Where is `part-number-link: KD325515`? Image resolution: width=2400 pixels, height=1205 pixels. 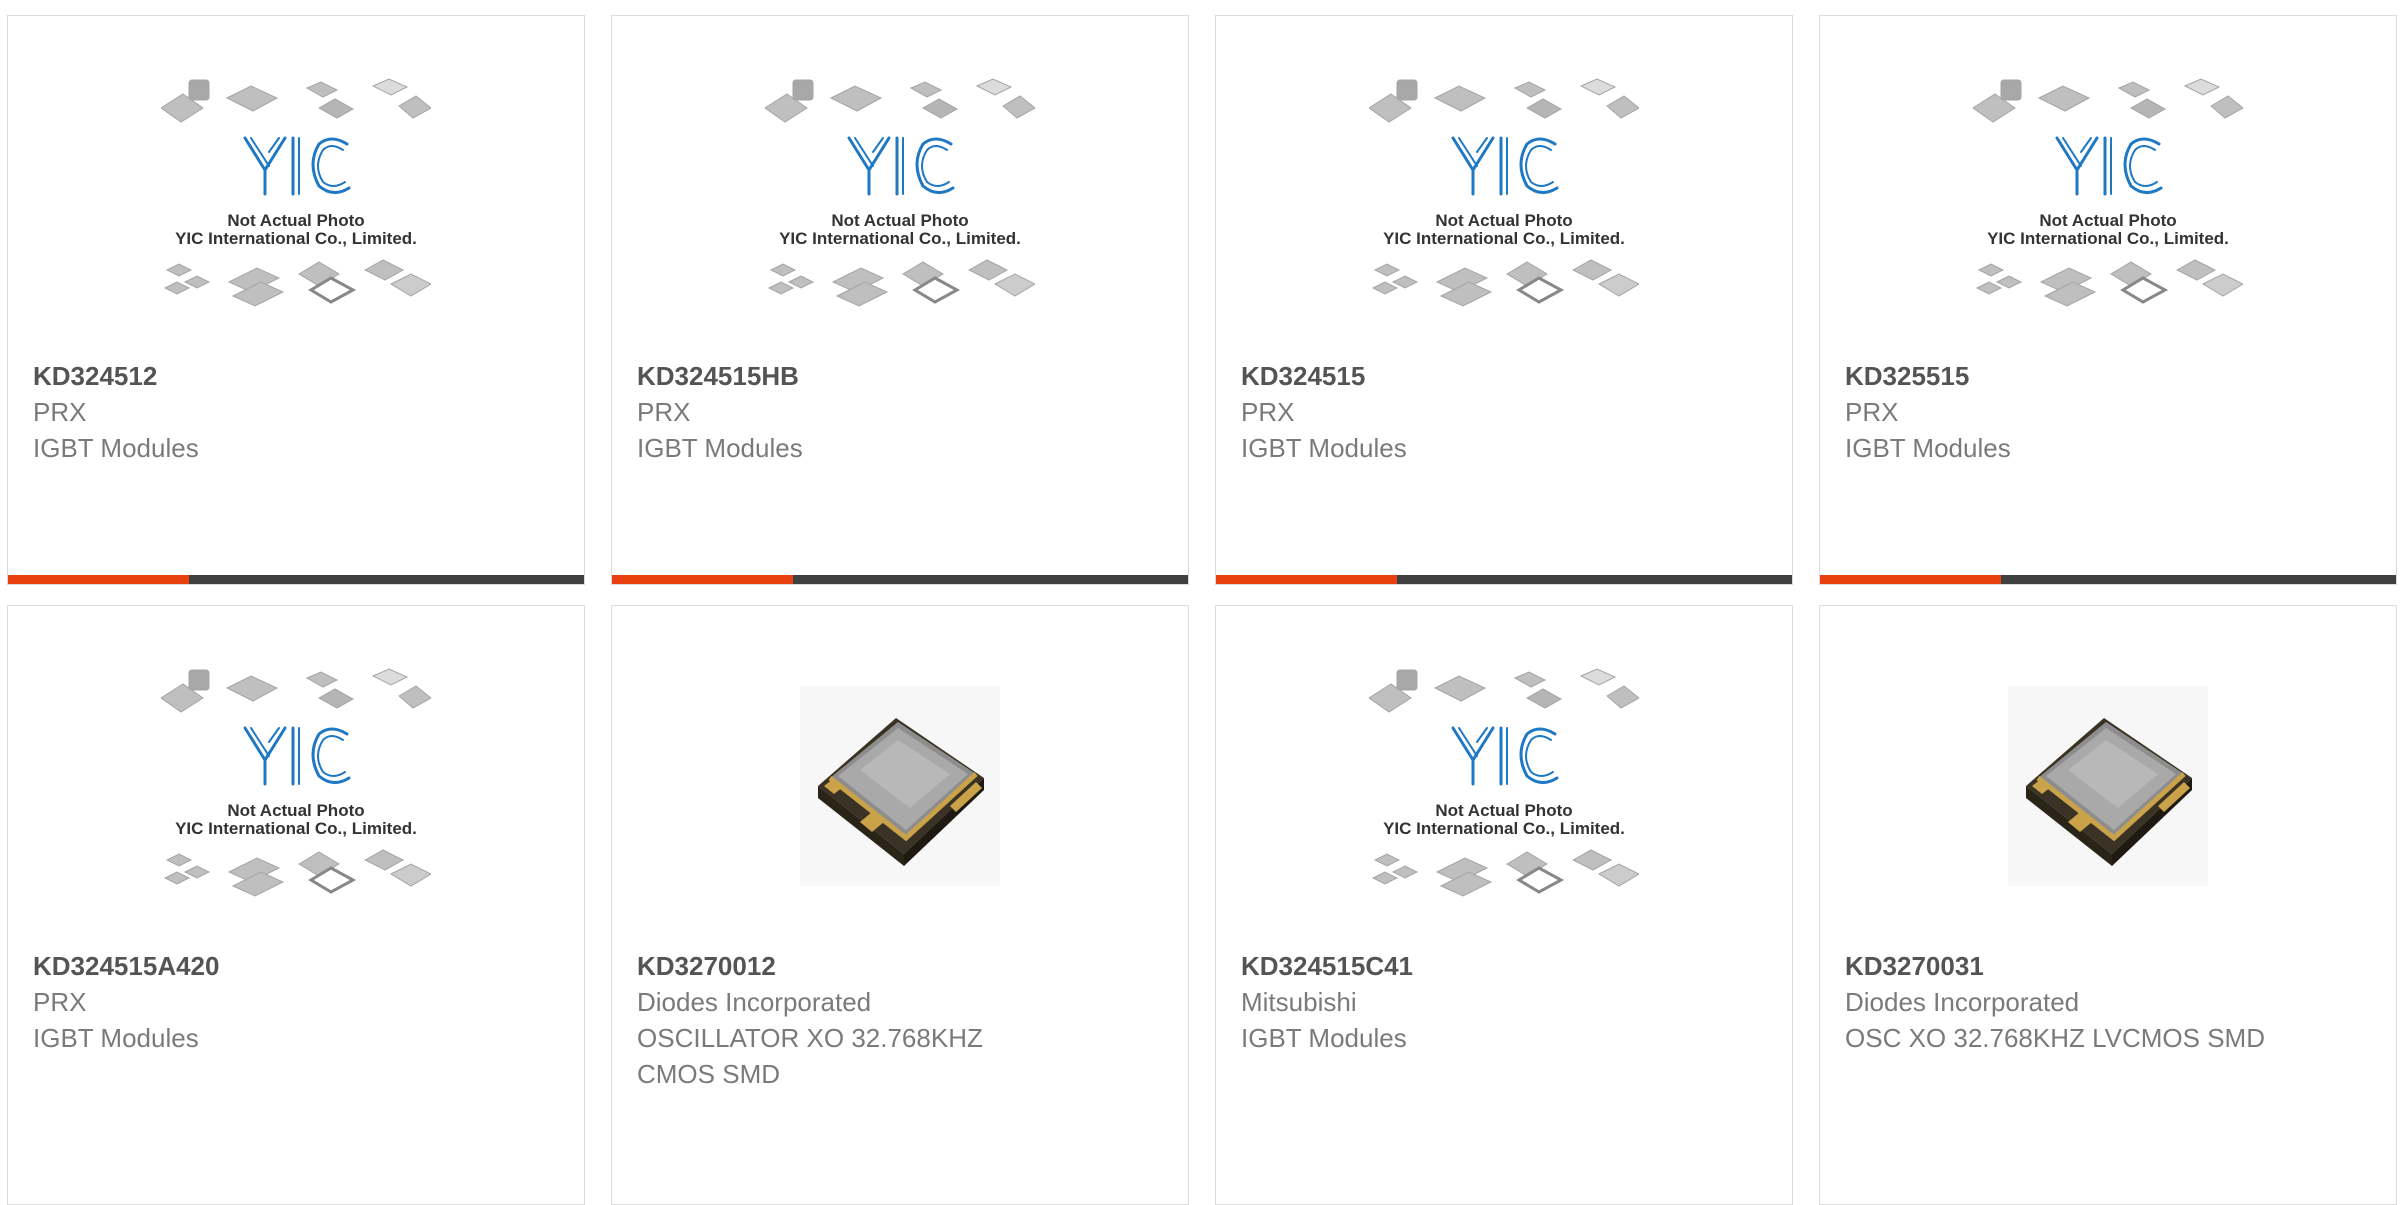 part-number-link: KD325515 is located at coordinates (2110, 376).